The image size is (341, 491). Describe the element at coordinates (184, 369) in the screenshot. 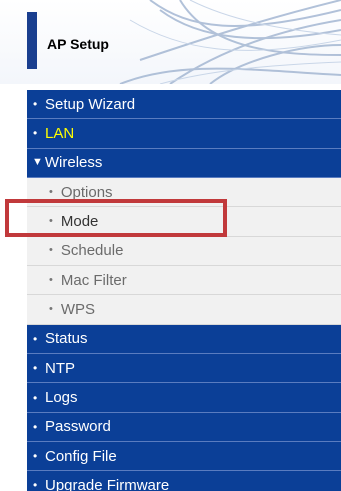

I see `nav-item-ntp: • NTP` at that location.